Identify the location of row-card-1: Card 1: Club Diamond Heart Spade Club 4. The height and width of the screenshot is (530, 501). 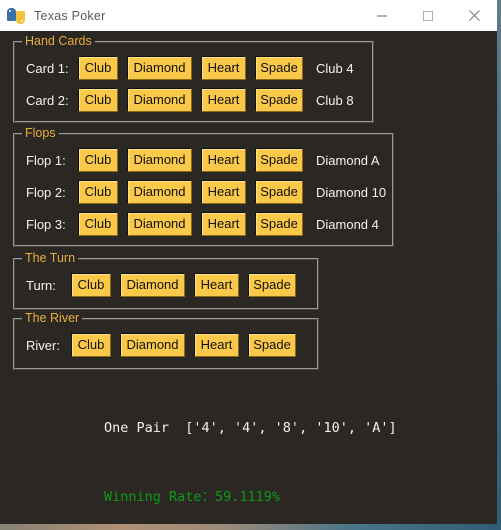
(190, 68).